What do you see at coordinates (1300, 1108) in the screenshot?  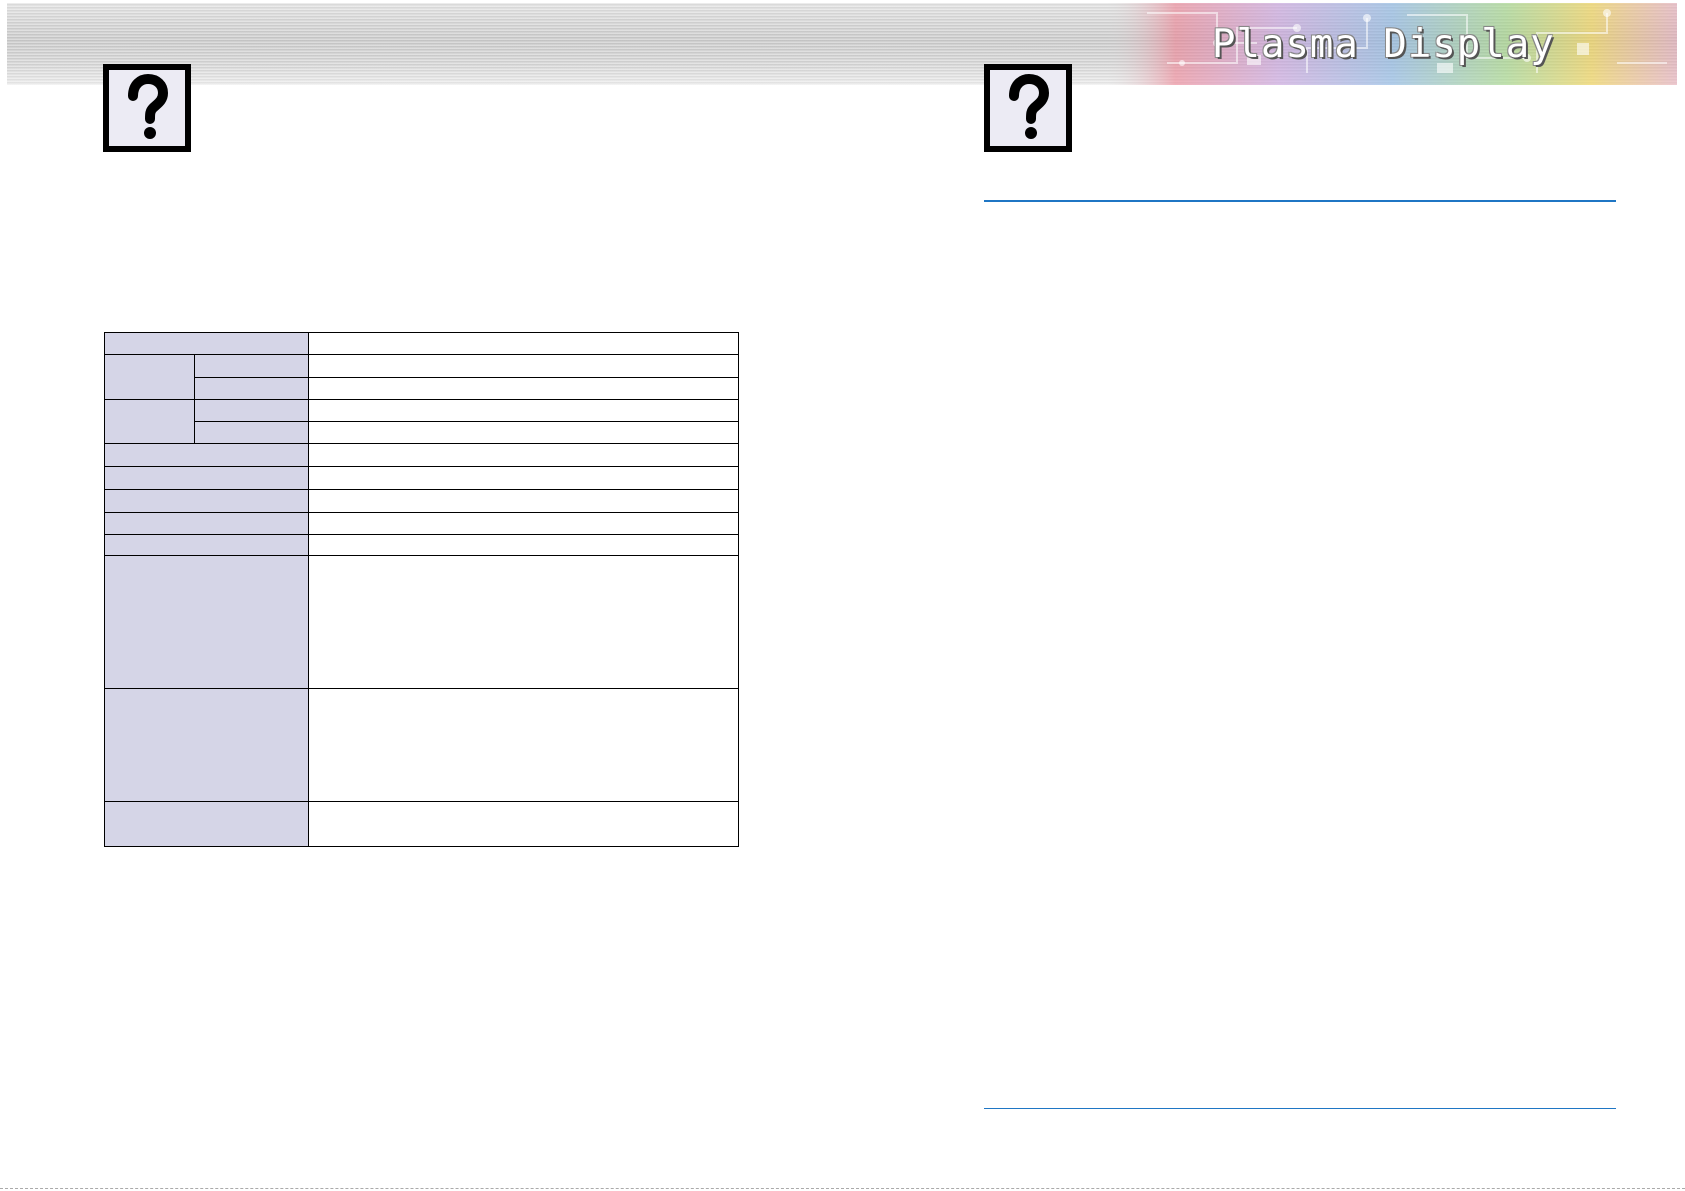 I see `footer-divider` at bounding box center [1300, 1108].